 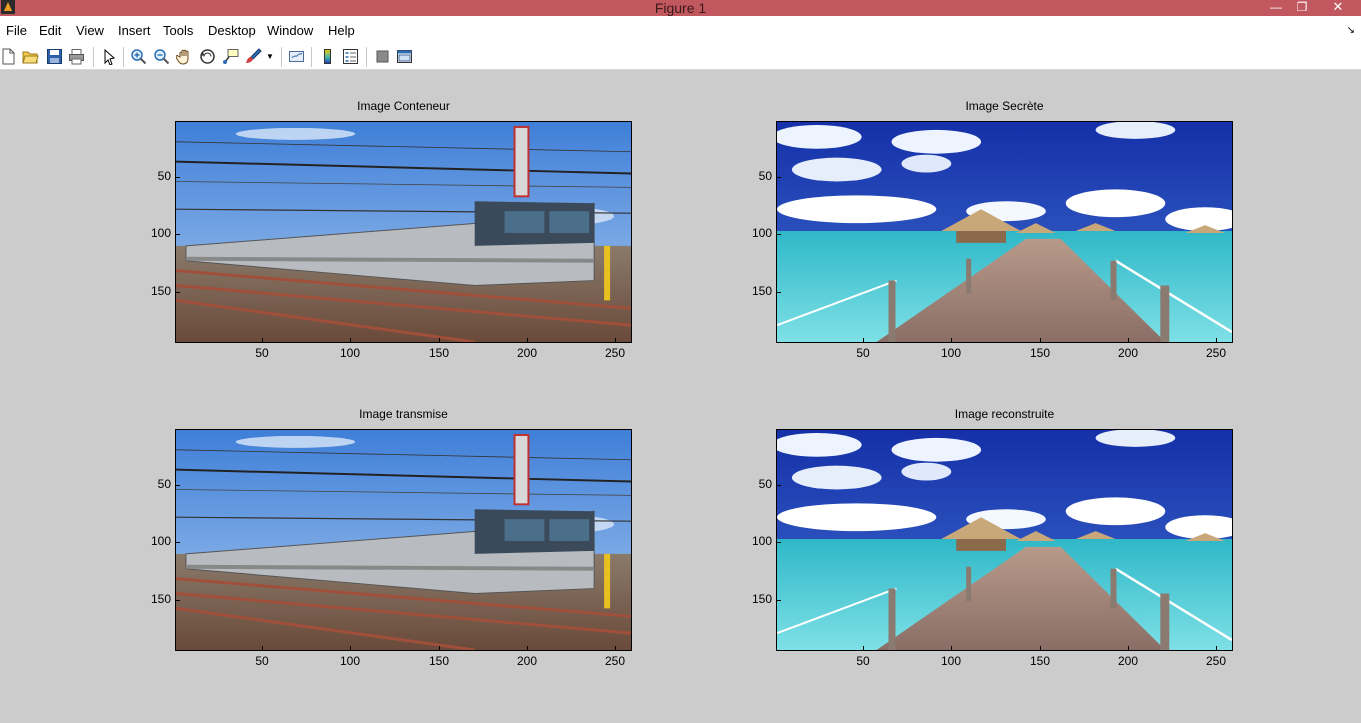 I want to click on hide-plot-tools-icon, so click(x=382, y=56).